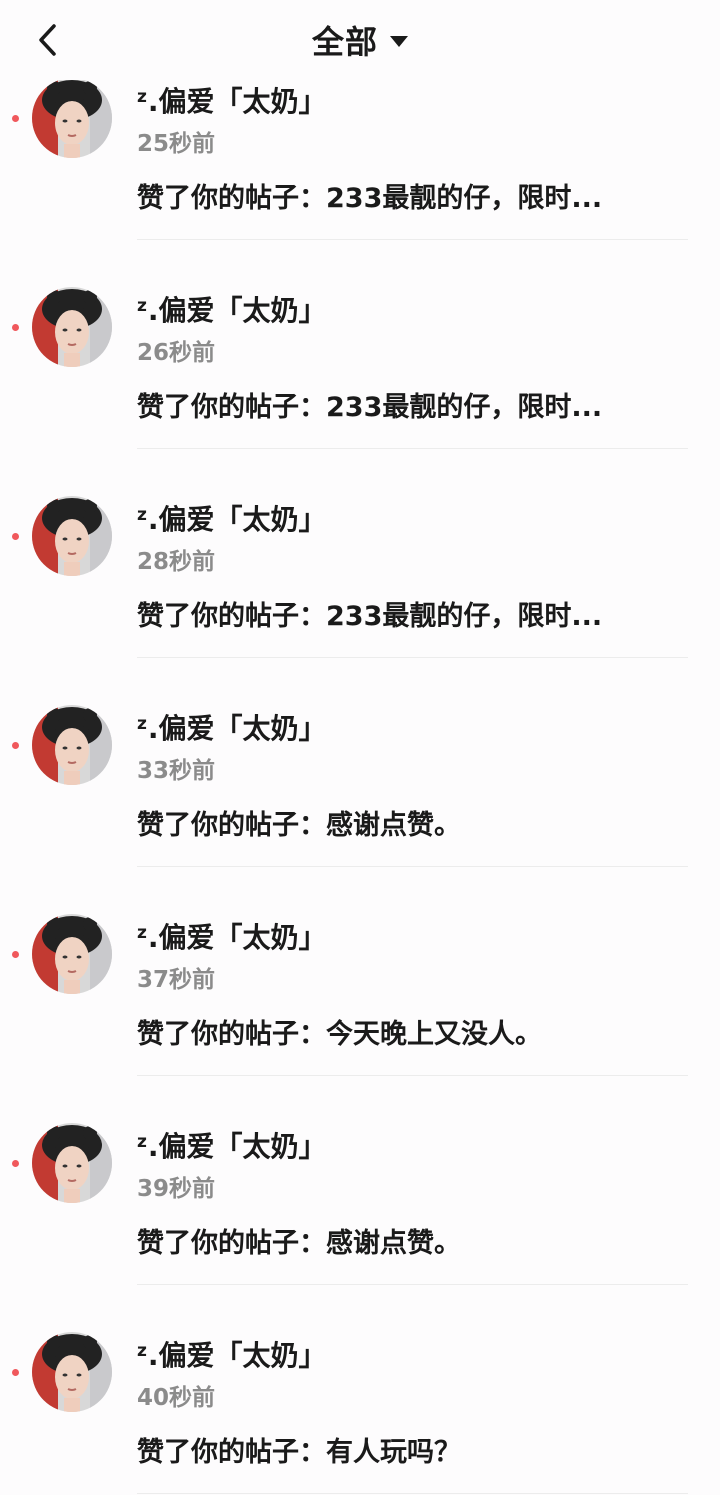 This screenshot has width=720, height=1495. What do you see at coordinates (399, 41) in the screenshot?
I see `caret-down-icon` at bounding box center [399, 41].